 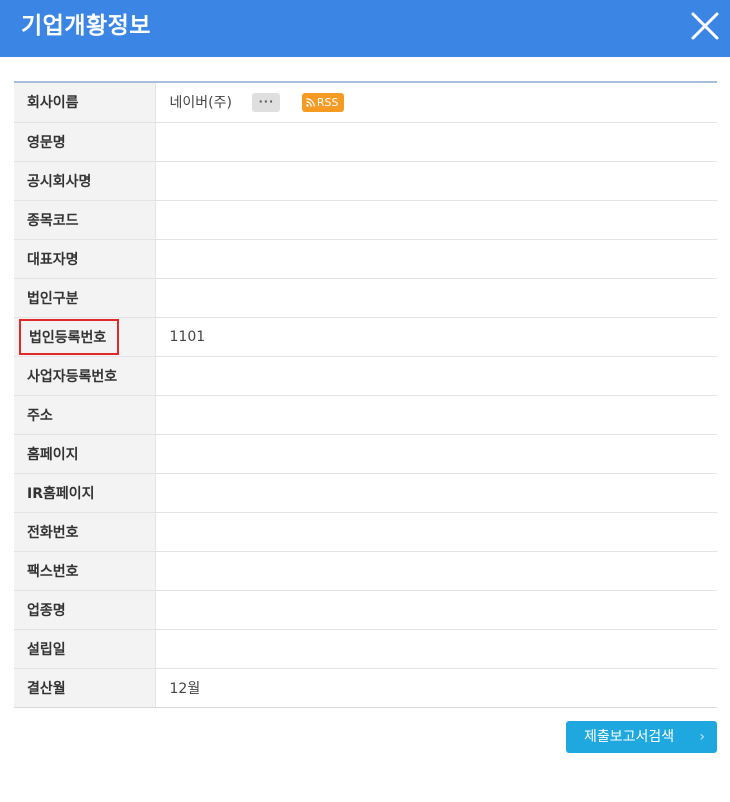 I want to click on table-row: 공시회사명, so click(x=365, y=181).